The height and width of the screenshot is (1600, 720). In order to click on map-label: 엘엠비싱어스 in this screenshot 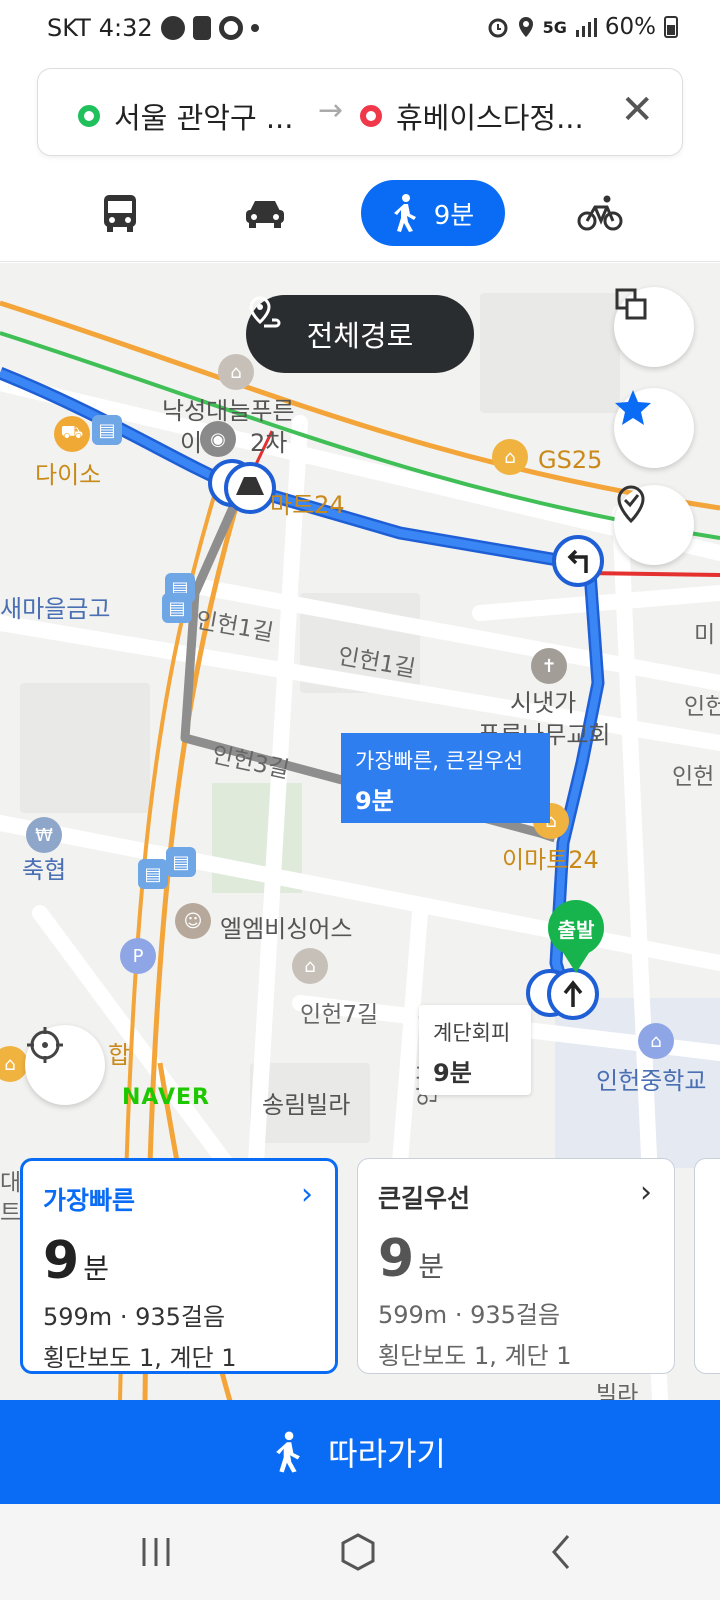, I will do `click(286, 929)`.